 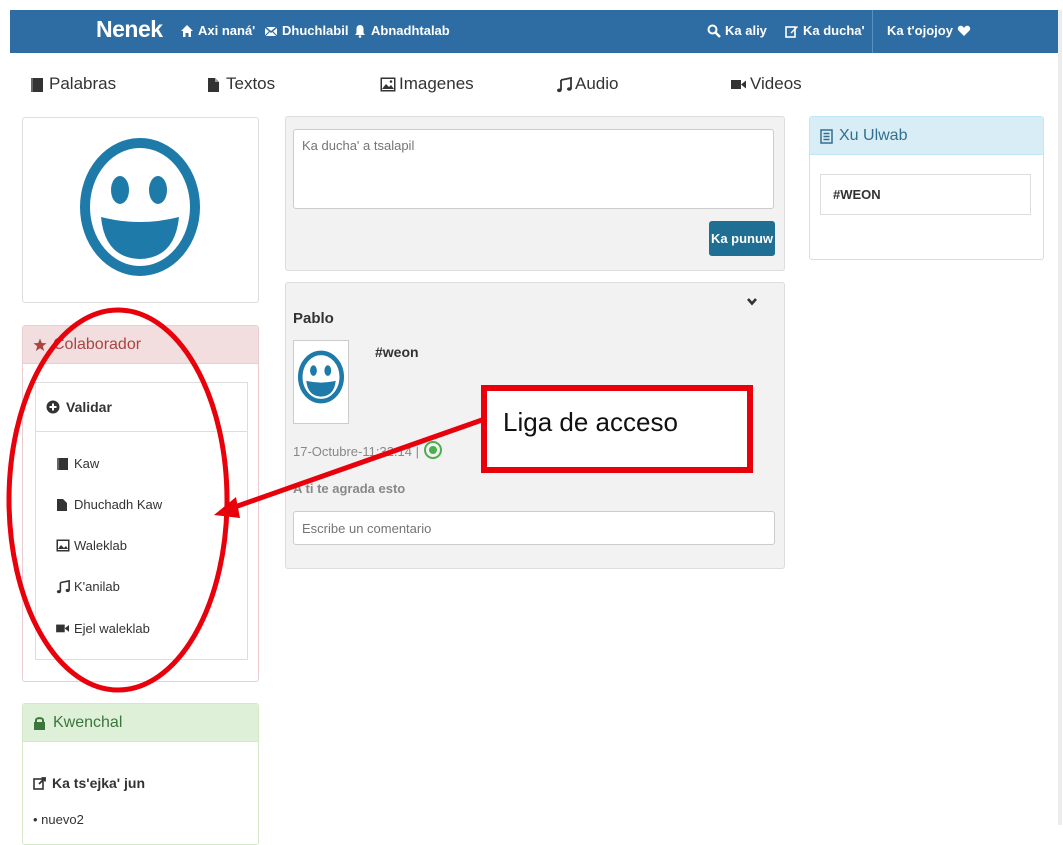 I want to click on collaborator-heading-label: Colaborador, so click(x=97, y=344).